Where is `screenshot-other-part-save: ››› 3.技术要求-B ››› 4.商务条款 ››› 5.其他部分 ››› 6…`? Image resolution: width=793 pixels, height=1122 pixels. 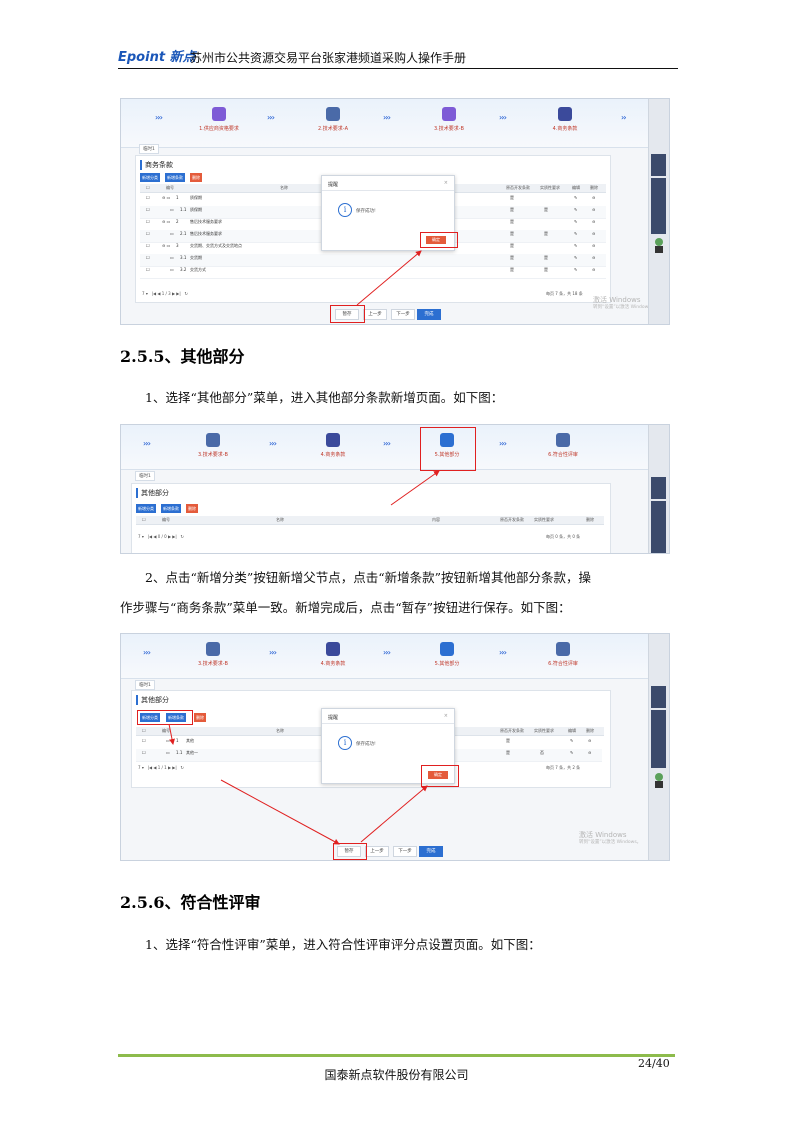
screenshot-other-part-save: ››› 3.技术要求-B ››› 4.商务条款 ››› 5.其他部分 ››› 6… is located at coordinates (395, 747).